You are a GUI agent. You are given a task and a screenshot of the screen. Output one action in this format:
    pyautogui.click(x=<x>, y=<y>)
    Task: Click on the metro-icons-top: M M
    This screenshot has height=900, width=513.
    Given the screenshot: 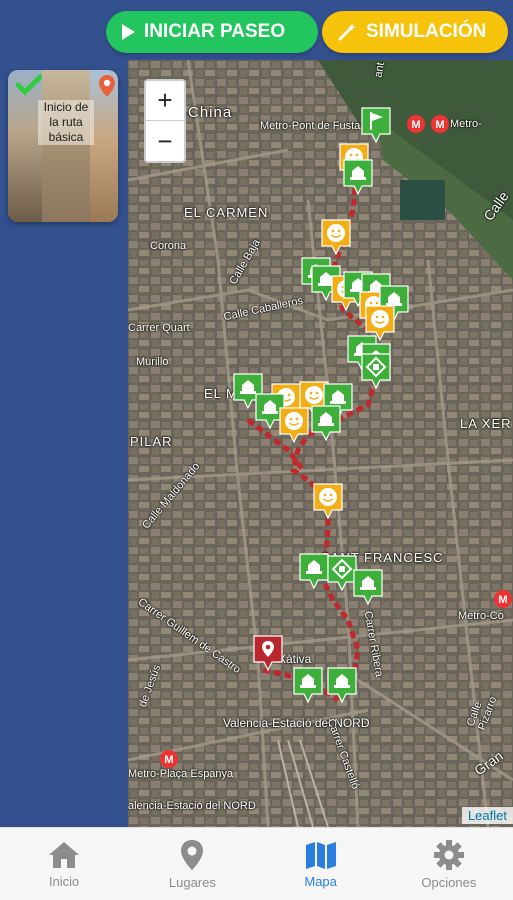 What is the action you would take?
    pyautogui.click(x=428, y=124)
    